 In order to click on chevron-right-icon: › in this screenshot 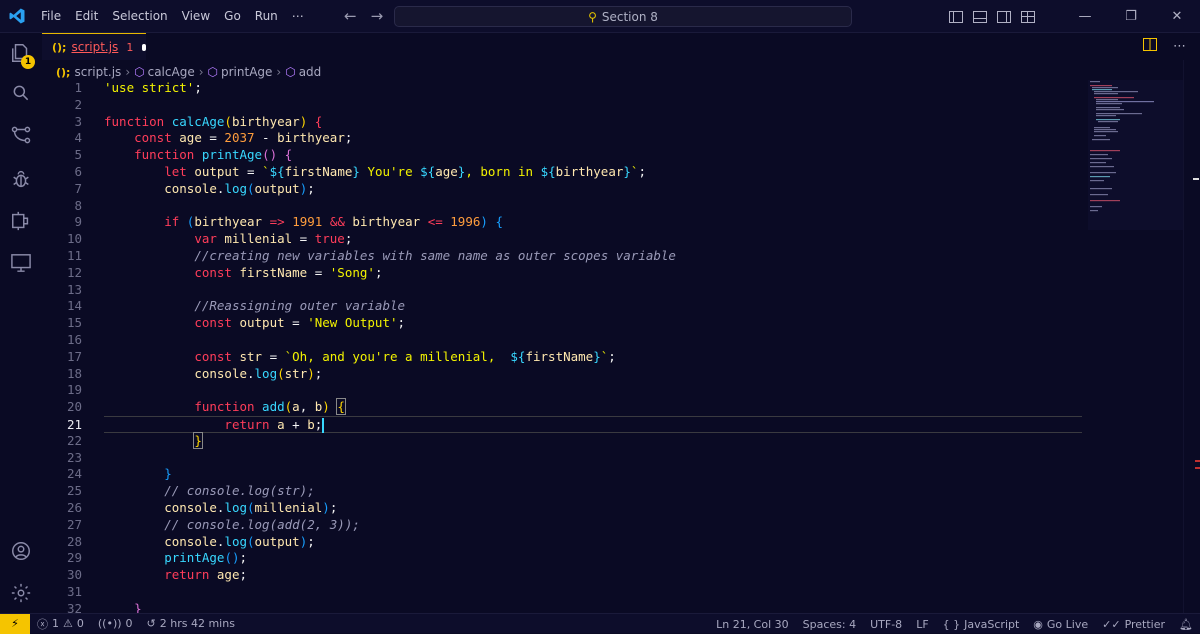, I will do `click(201, 72)`.